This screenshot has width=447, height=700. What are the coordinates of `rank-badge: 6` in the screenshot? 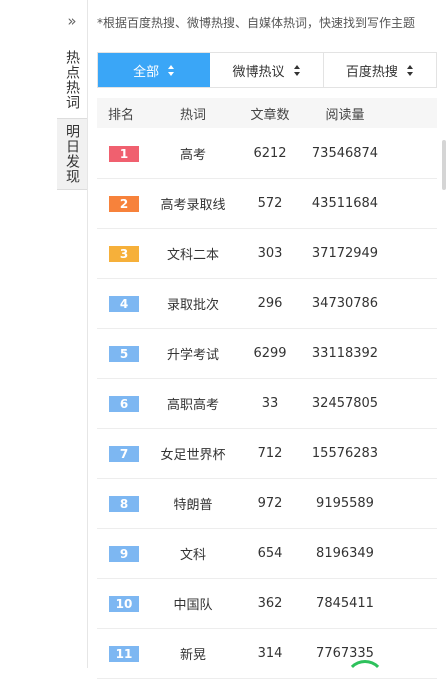 It's located at (124, 403).